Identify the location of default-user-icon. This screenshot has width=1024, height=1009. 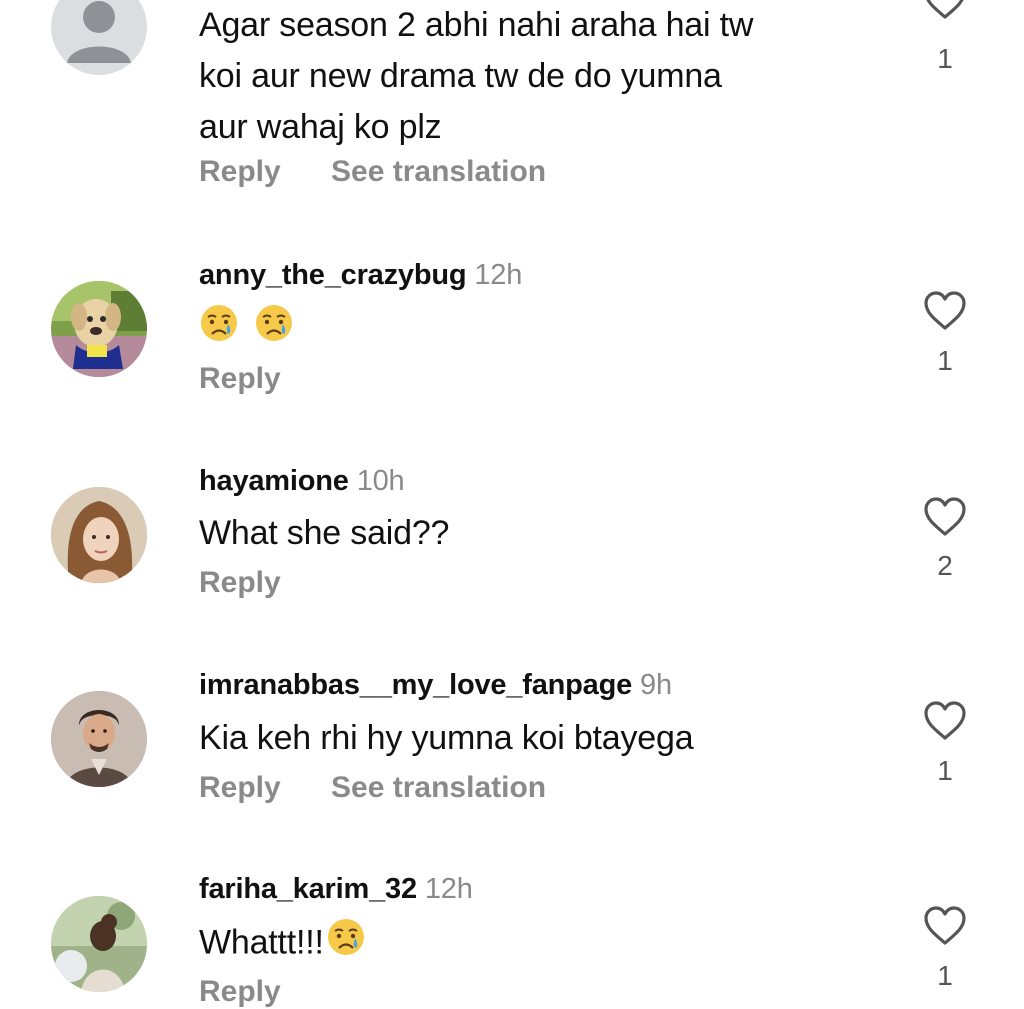
(99, 37).